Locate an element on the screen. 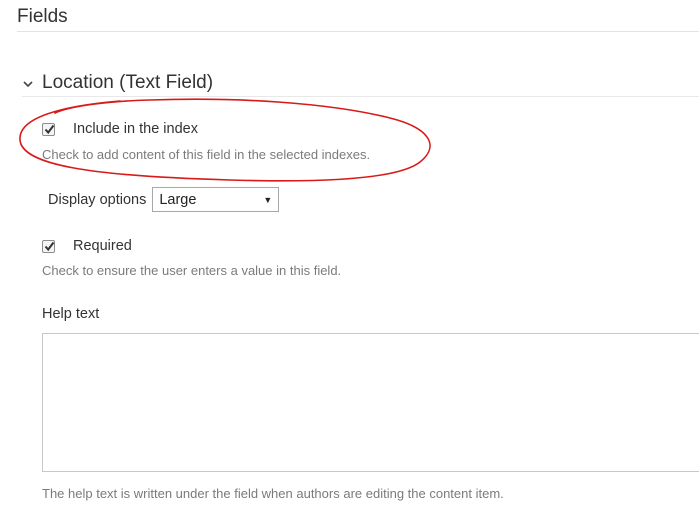 The width and height of the screenshot is (699, 527). help-text-label: Help text is located at coordinates (71, 314).